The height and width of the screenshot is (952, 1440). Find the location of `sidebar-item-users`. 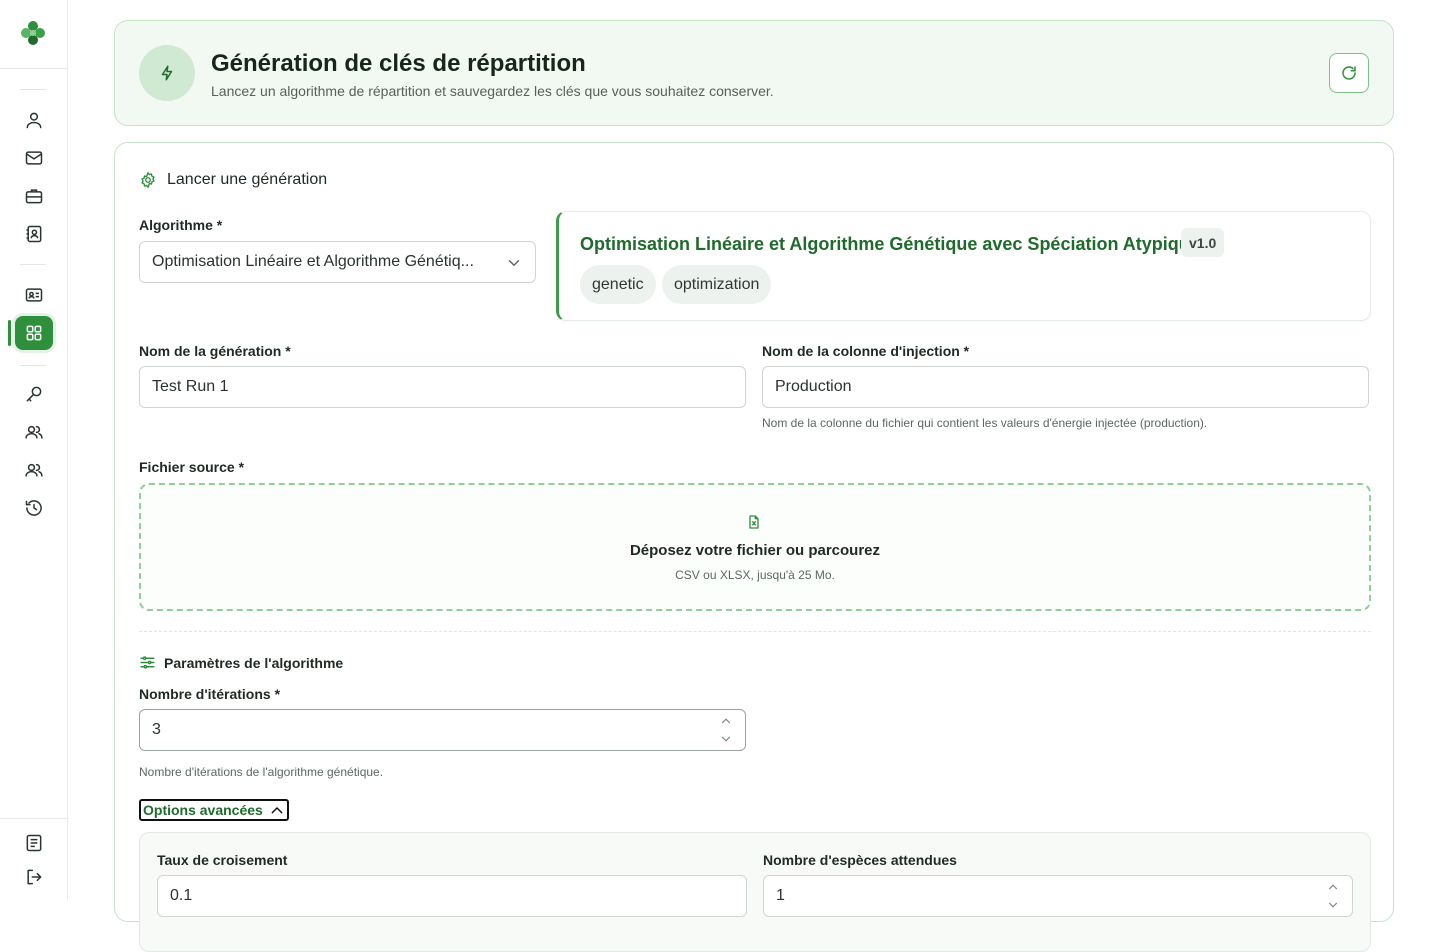

sidebar-item-users is located at coordinates (34, 432).